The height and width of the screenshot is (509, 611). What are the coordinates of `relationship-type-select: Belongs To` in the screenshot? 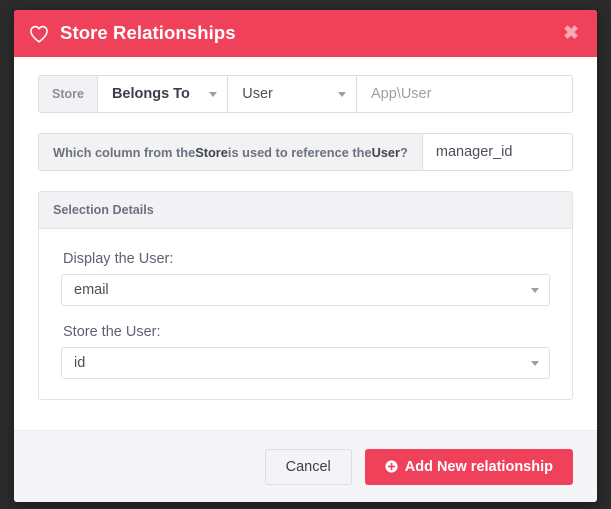 It's located at (163, 94).